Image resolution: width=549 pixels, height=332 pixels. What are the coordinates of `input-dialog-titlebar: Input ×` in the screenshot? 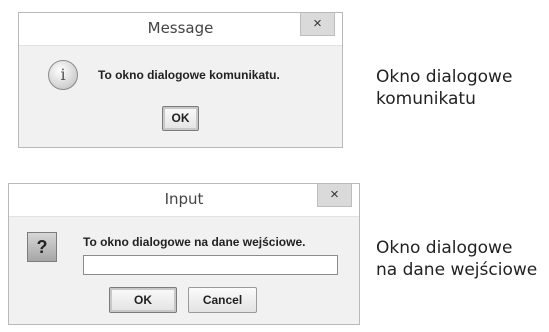 It's located at (184, 200).